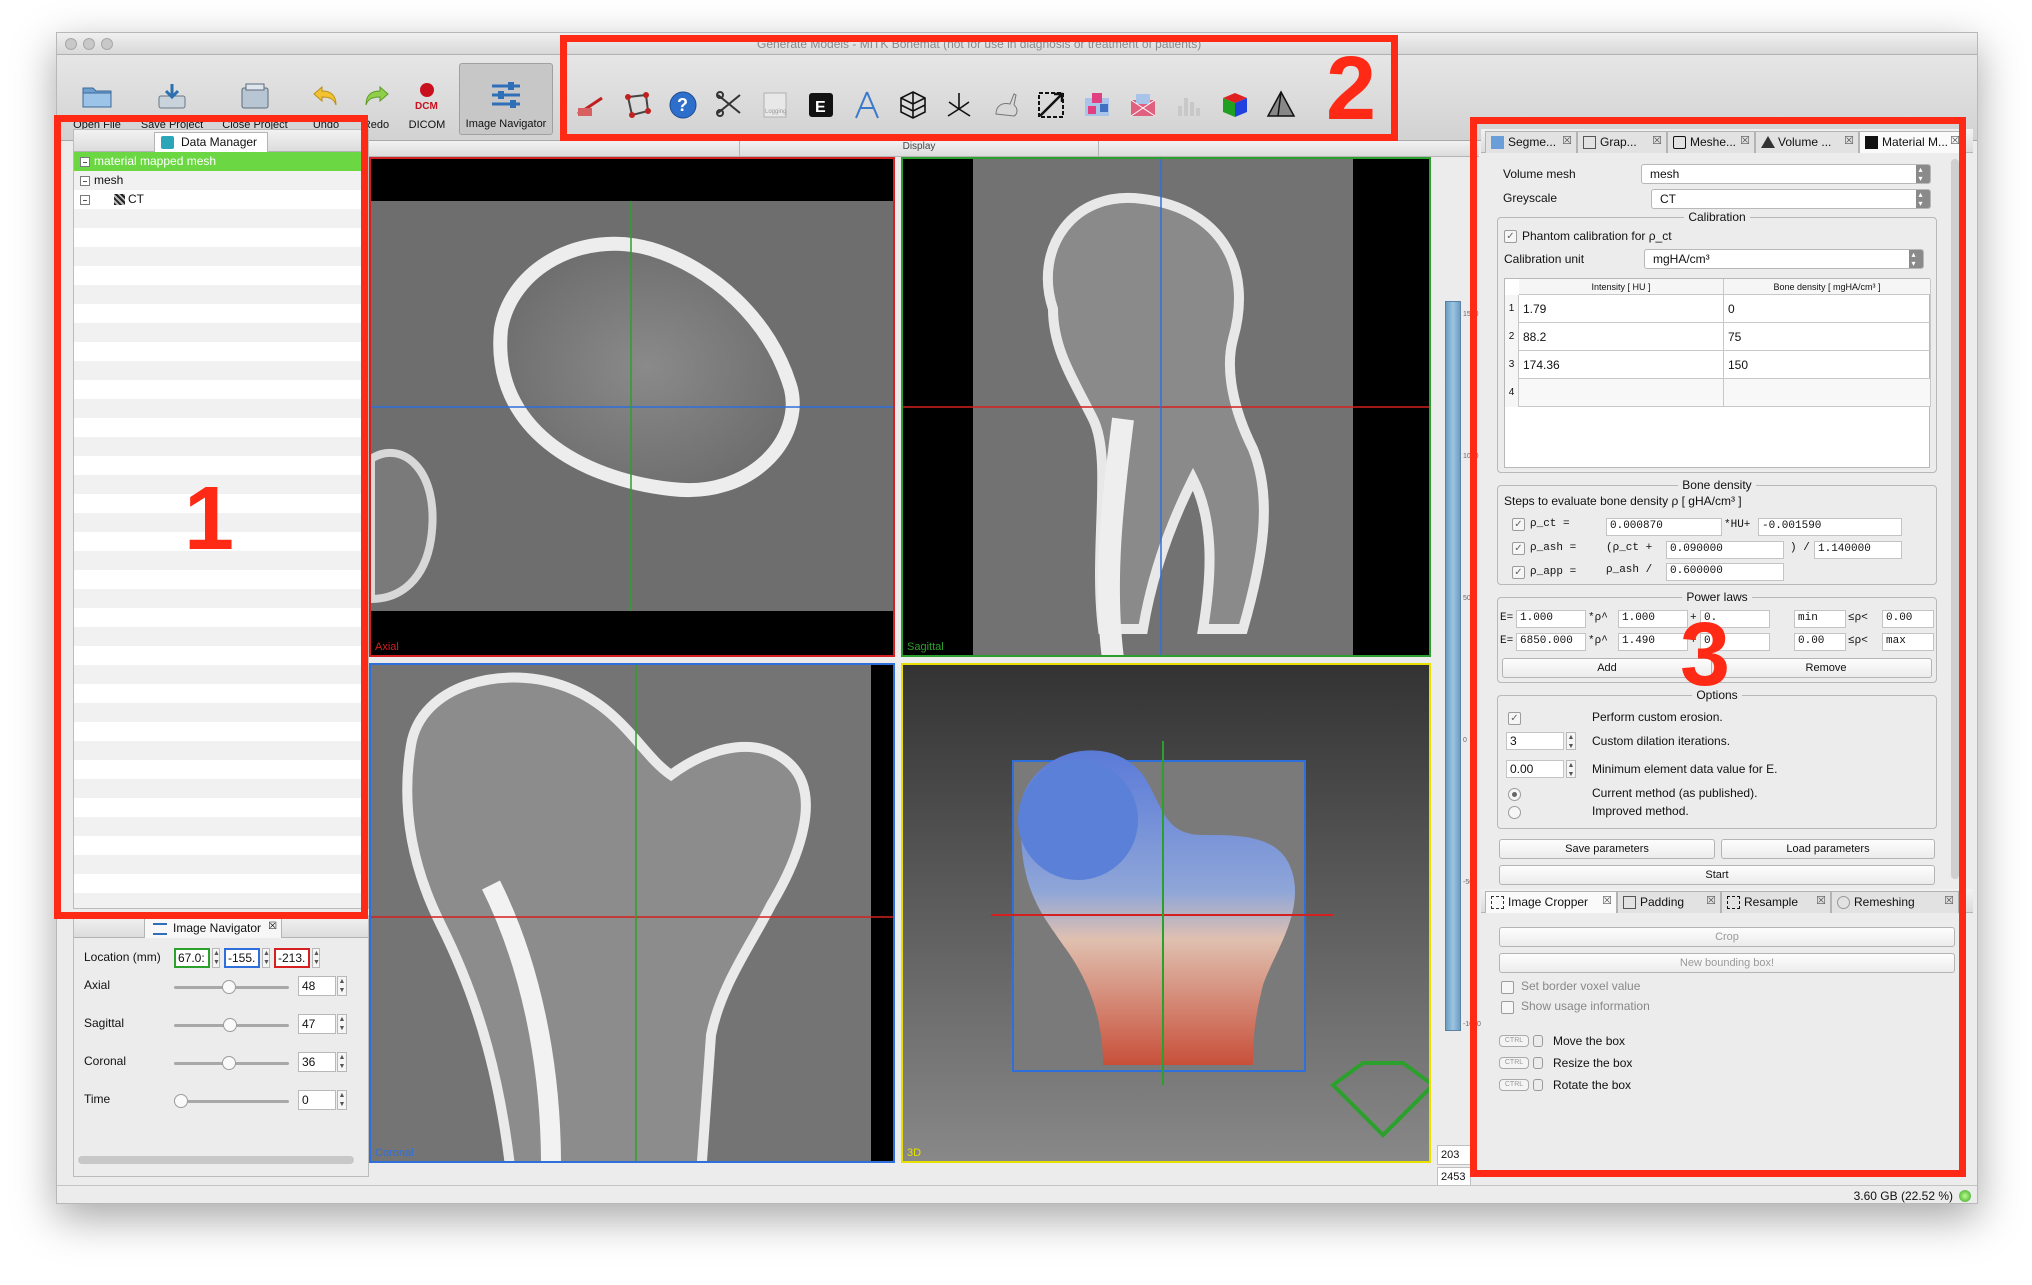  What do you see at coordinates (1705, 655) in the screenshot?
I see `annotation-number-3: 3` at bounding box center [1705, 655].